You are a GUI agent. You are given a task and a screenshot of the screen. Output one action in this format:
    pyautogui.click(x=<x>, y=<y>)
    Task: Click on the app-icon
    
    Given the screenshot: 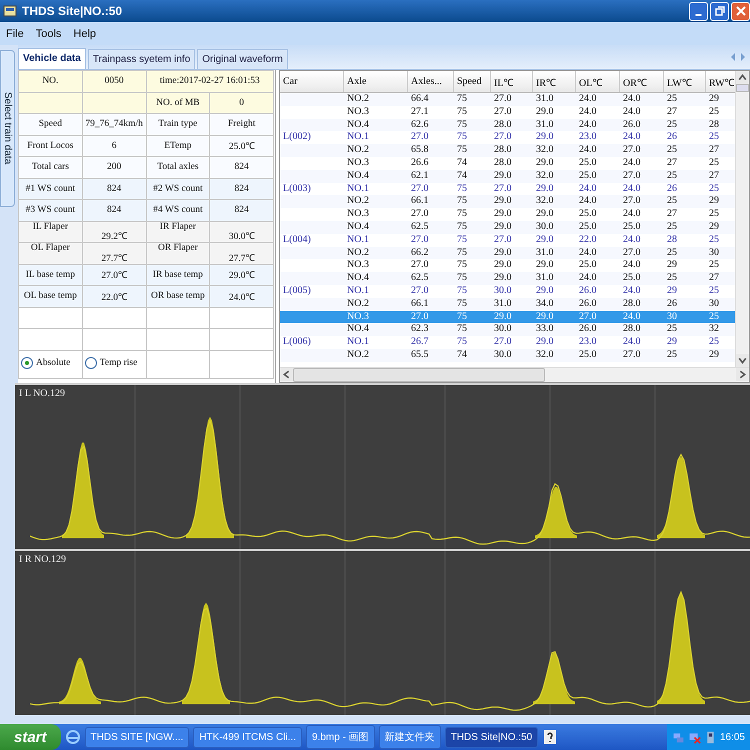 What is the action you would take?
    pyautogui.click(x=10, y=11)
    